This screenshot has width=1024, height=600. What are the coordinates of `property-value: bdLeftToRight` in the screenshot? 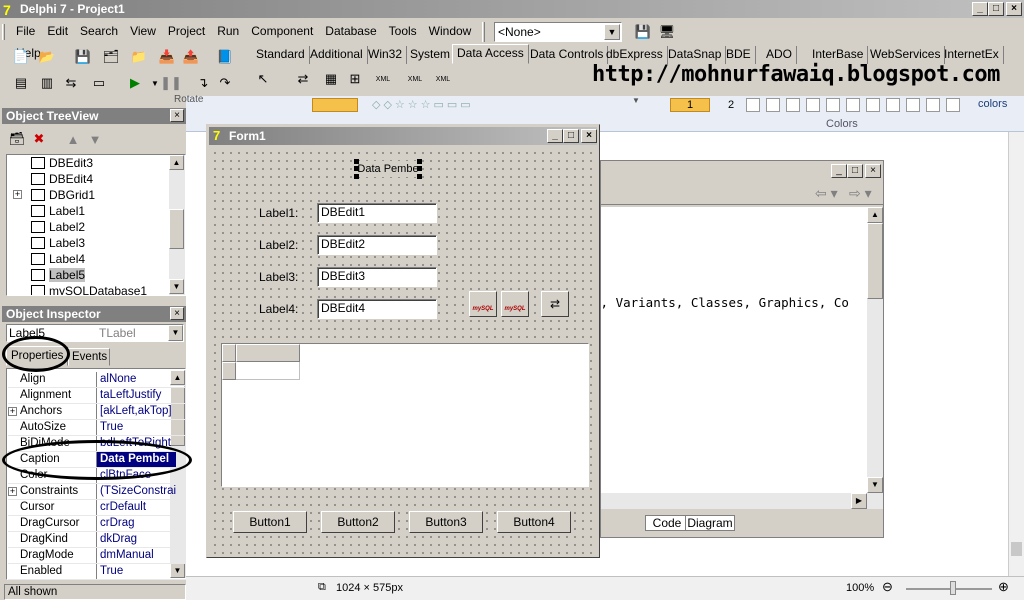 It's located at (136, 443).